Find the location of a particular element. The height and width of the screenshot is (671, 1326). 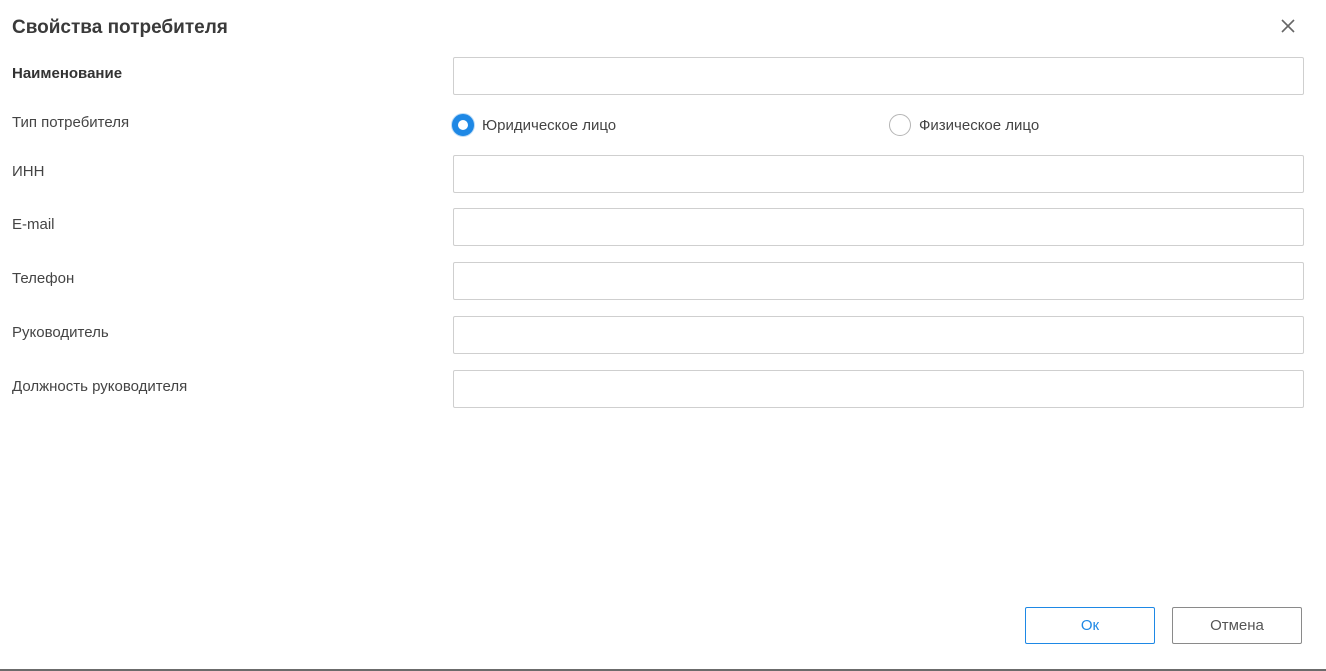

head-position-label: Должность руководителя is located at coordinates (100, 386).